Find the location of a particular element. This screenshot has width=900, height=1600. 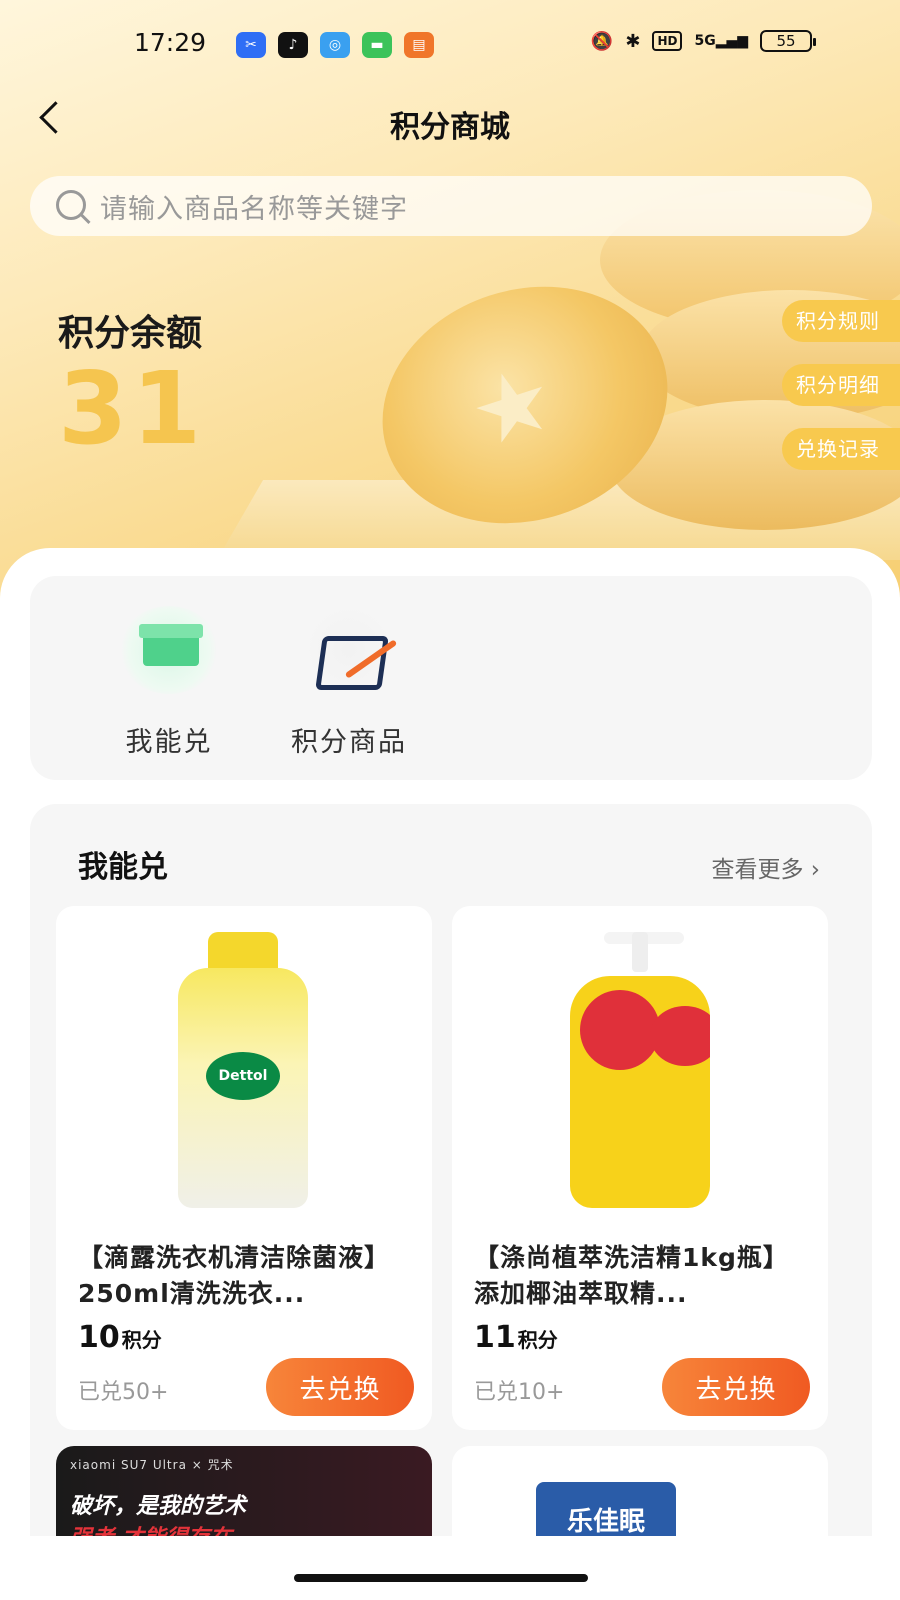

status-time: 17:29 is located at coordinates (170, 42).